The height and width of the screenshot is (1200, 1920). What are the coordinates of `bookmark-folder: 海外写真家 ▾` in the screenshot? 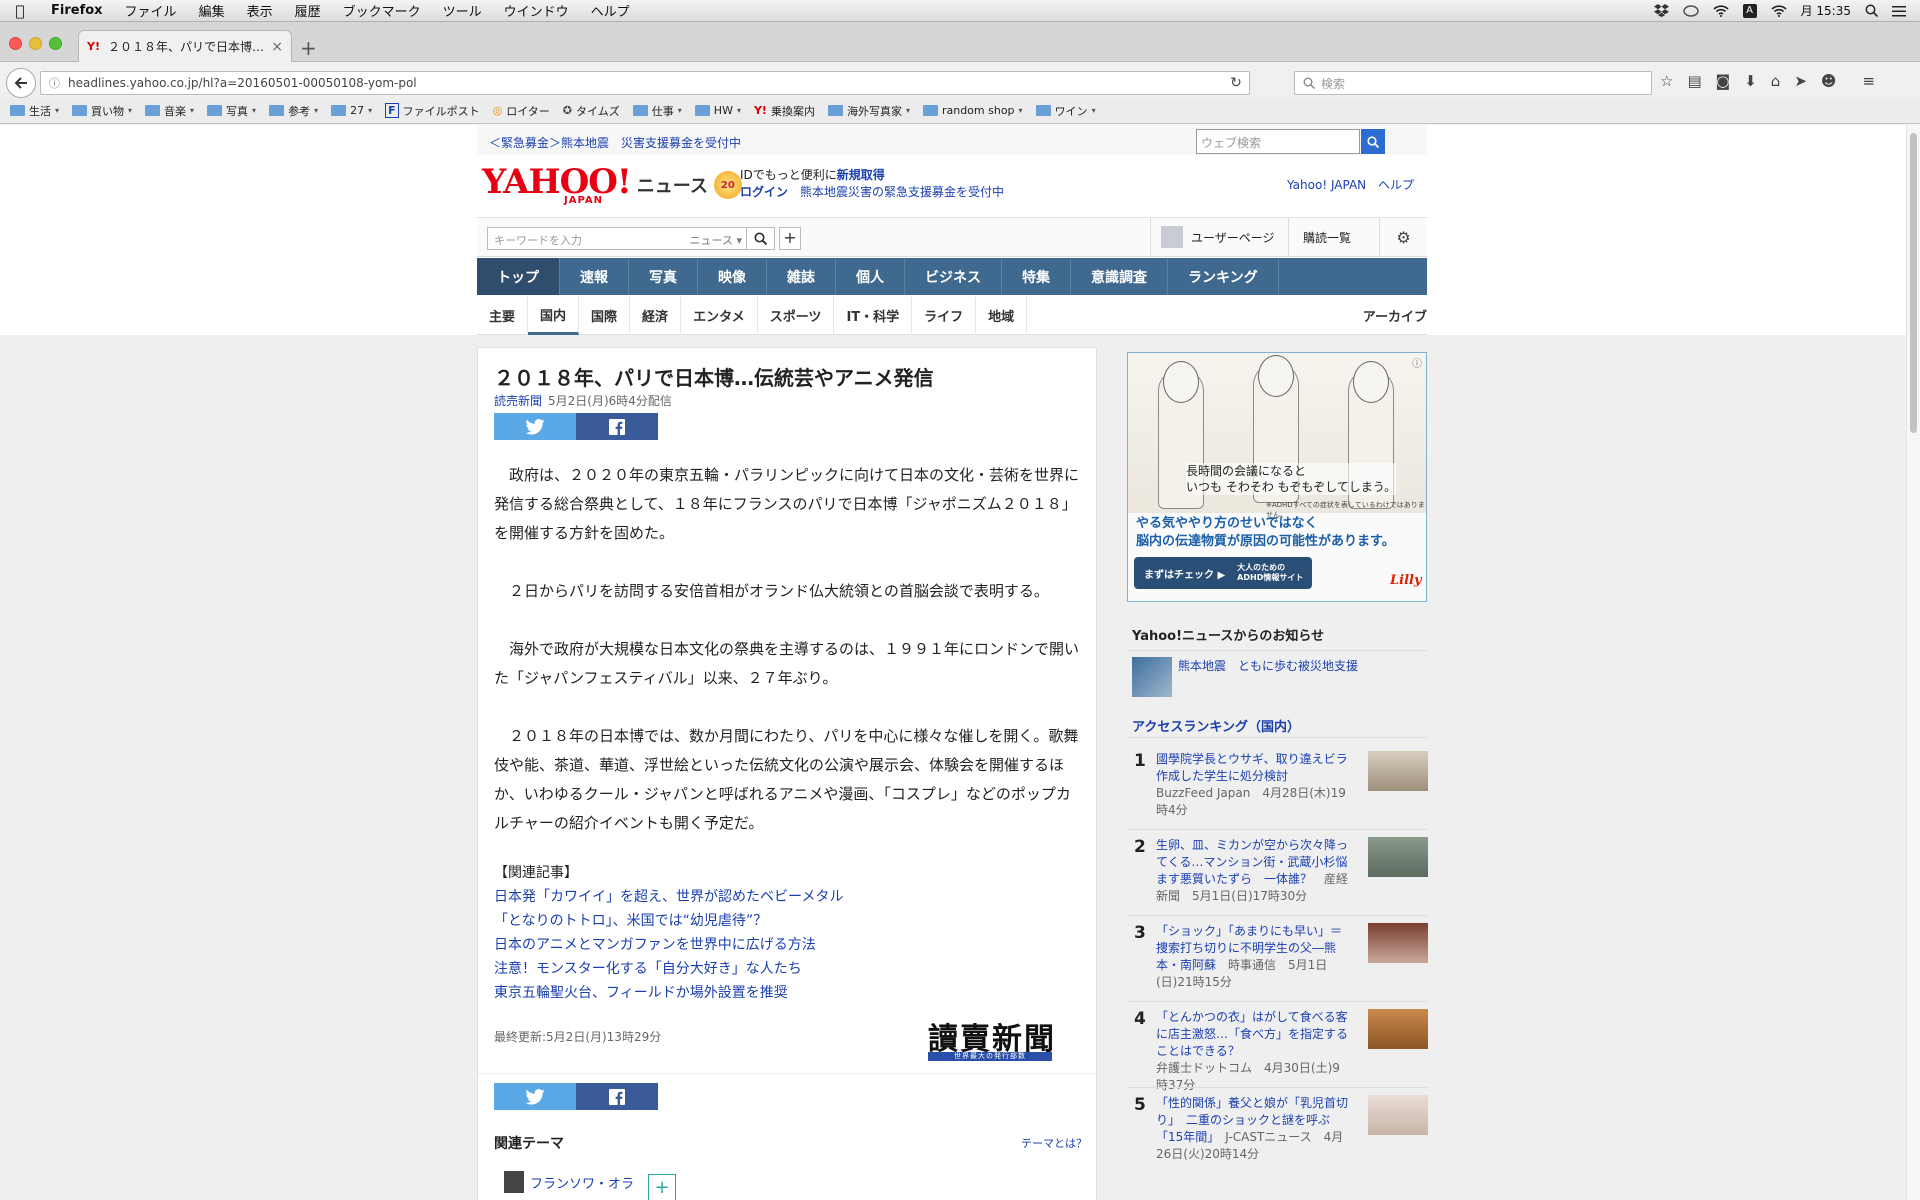 It's located at (868, 111).